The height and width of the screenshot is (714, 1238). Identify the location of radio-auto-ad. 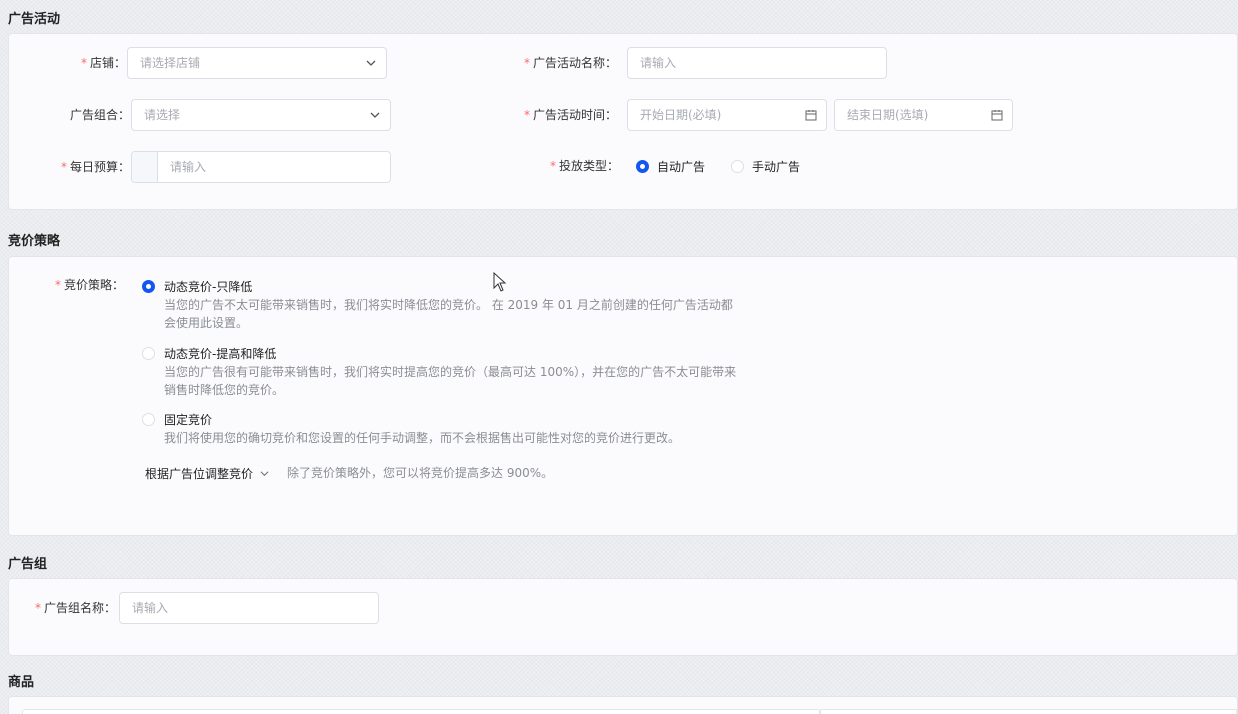
(642, 166).